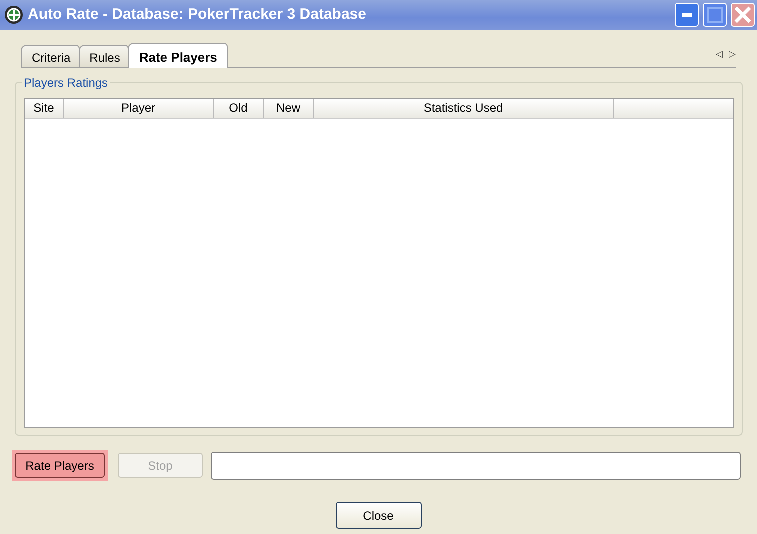  I want to click on close-icon, so click(743, 15).